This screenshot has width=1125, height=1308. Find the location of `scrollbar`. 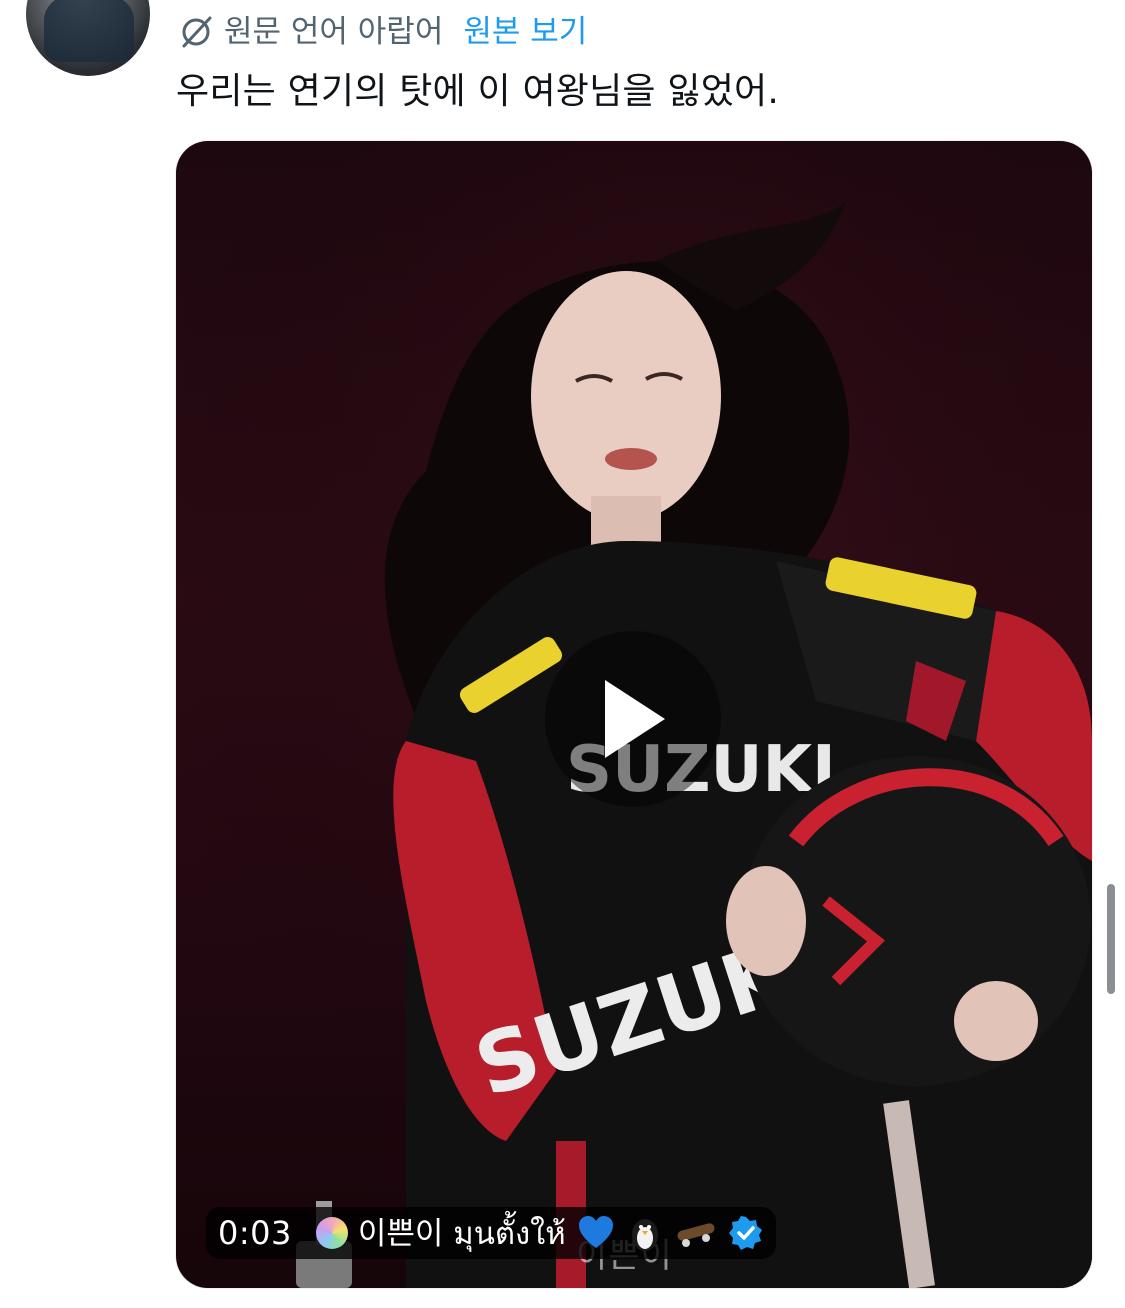

scrollbar is located at coordinates (1111, 939).